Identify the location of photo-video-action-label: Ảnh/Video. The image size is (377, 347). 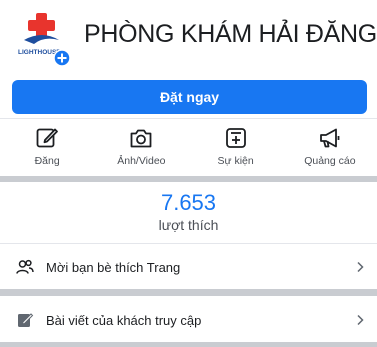
(141, 161).